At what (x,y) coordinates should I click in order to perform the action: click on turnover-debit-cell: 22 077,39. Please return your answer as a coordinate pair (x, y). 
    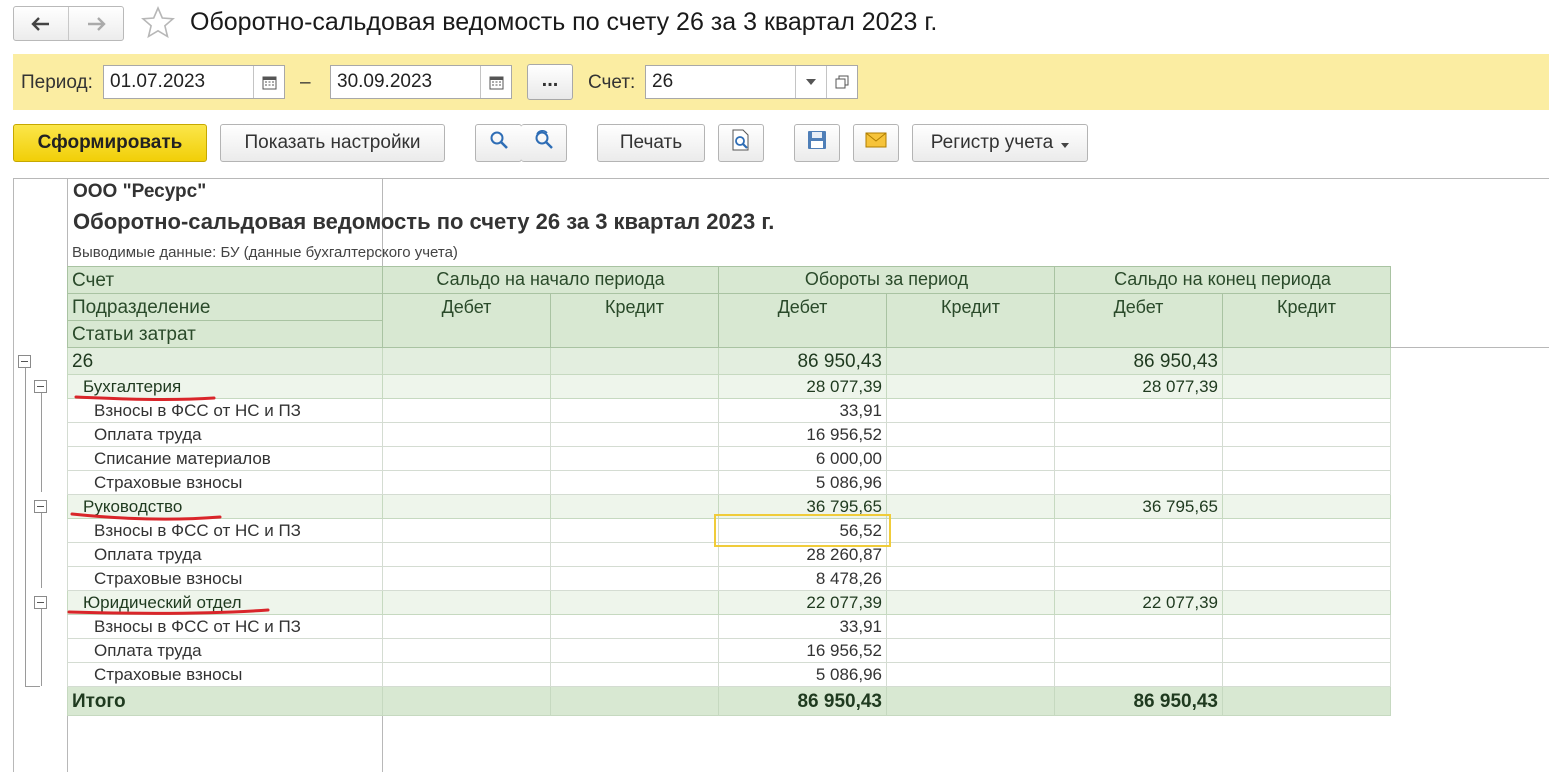
    Looking at the image, I should click on (800, 603).